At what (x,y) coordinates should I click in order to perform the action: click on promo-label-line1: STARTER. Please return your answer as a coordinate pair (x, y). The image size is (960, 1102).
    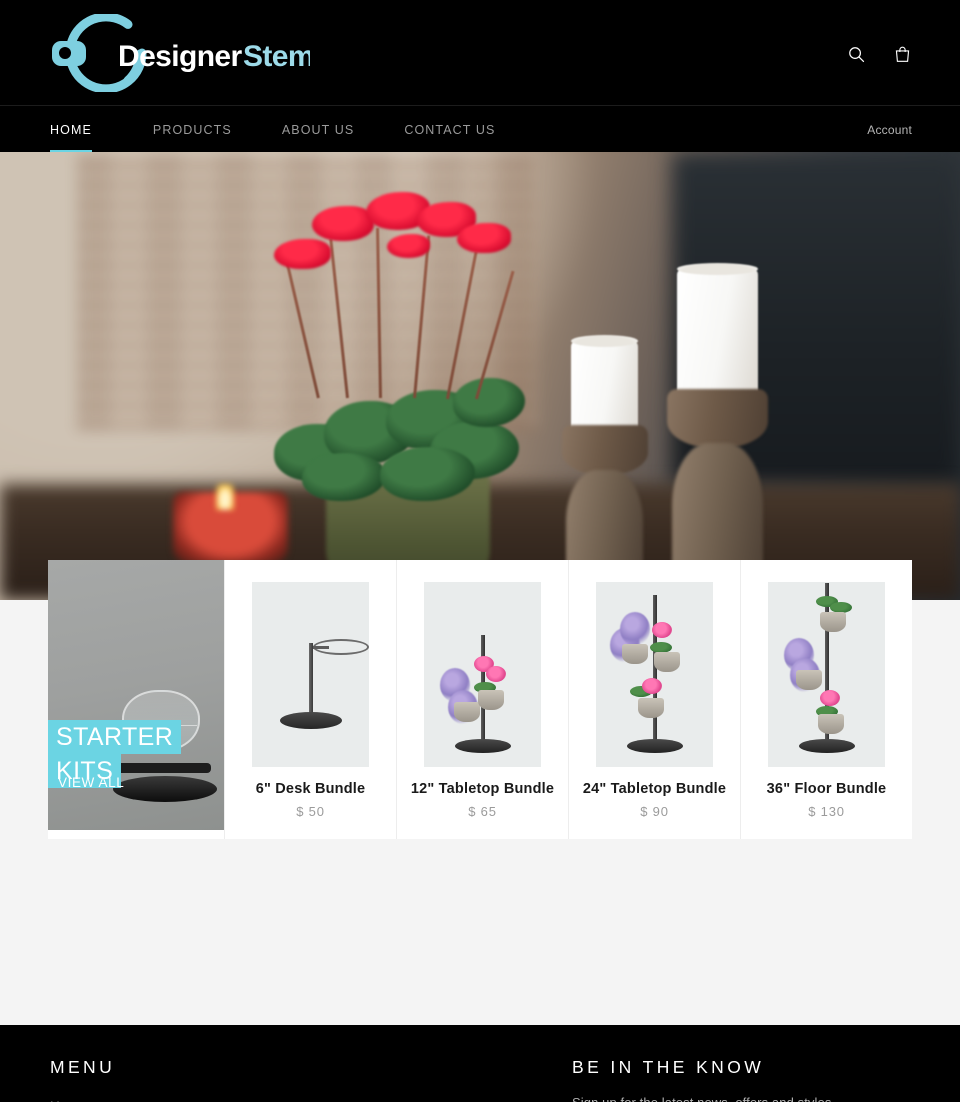
    Looking at the image, I should click on (115, 737).